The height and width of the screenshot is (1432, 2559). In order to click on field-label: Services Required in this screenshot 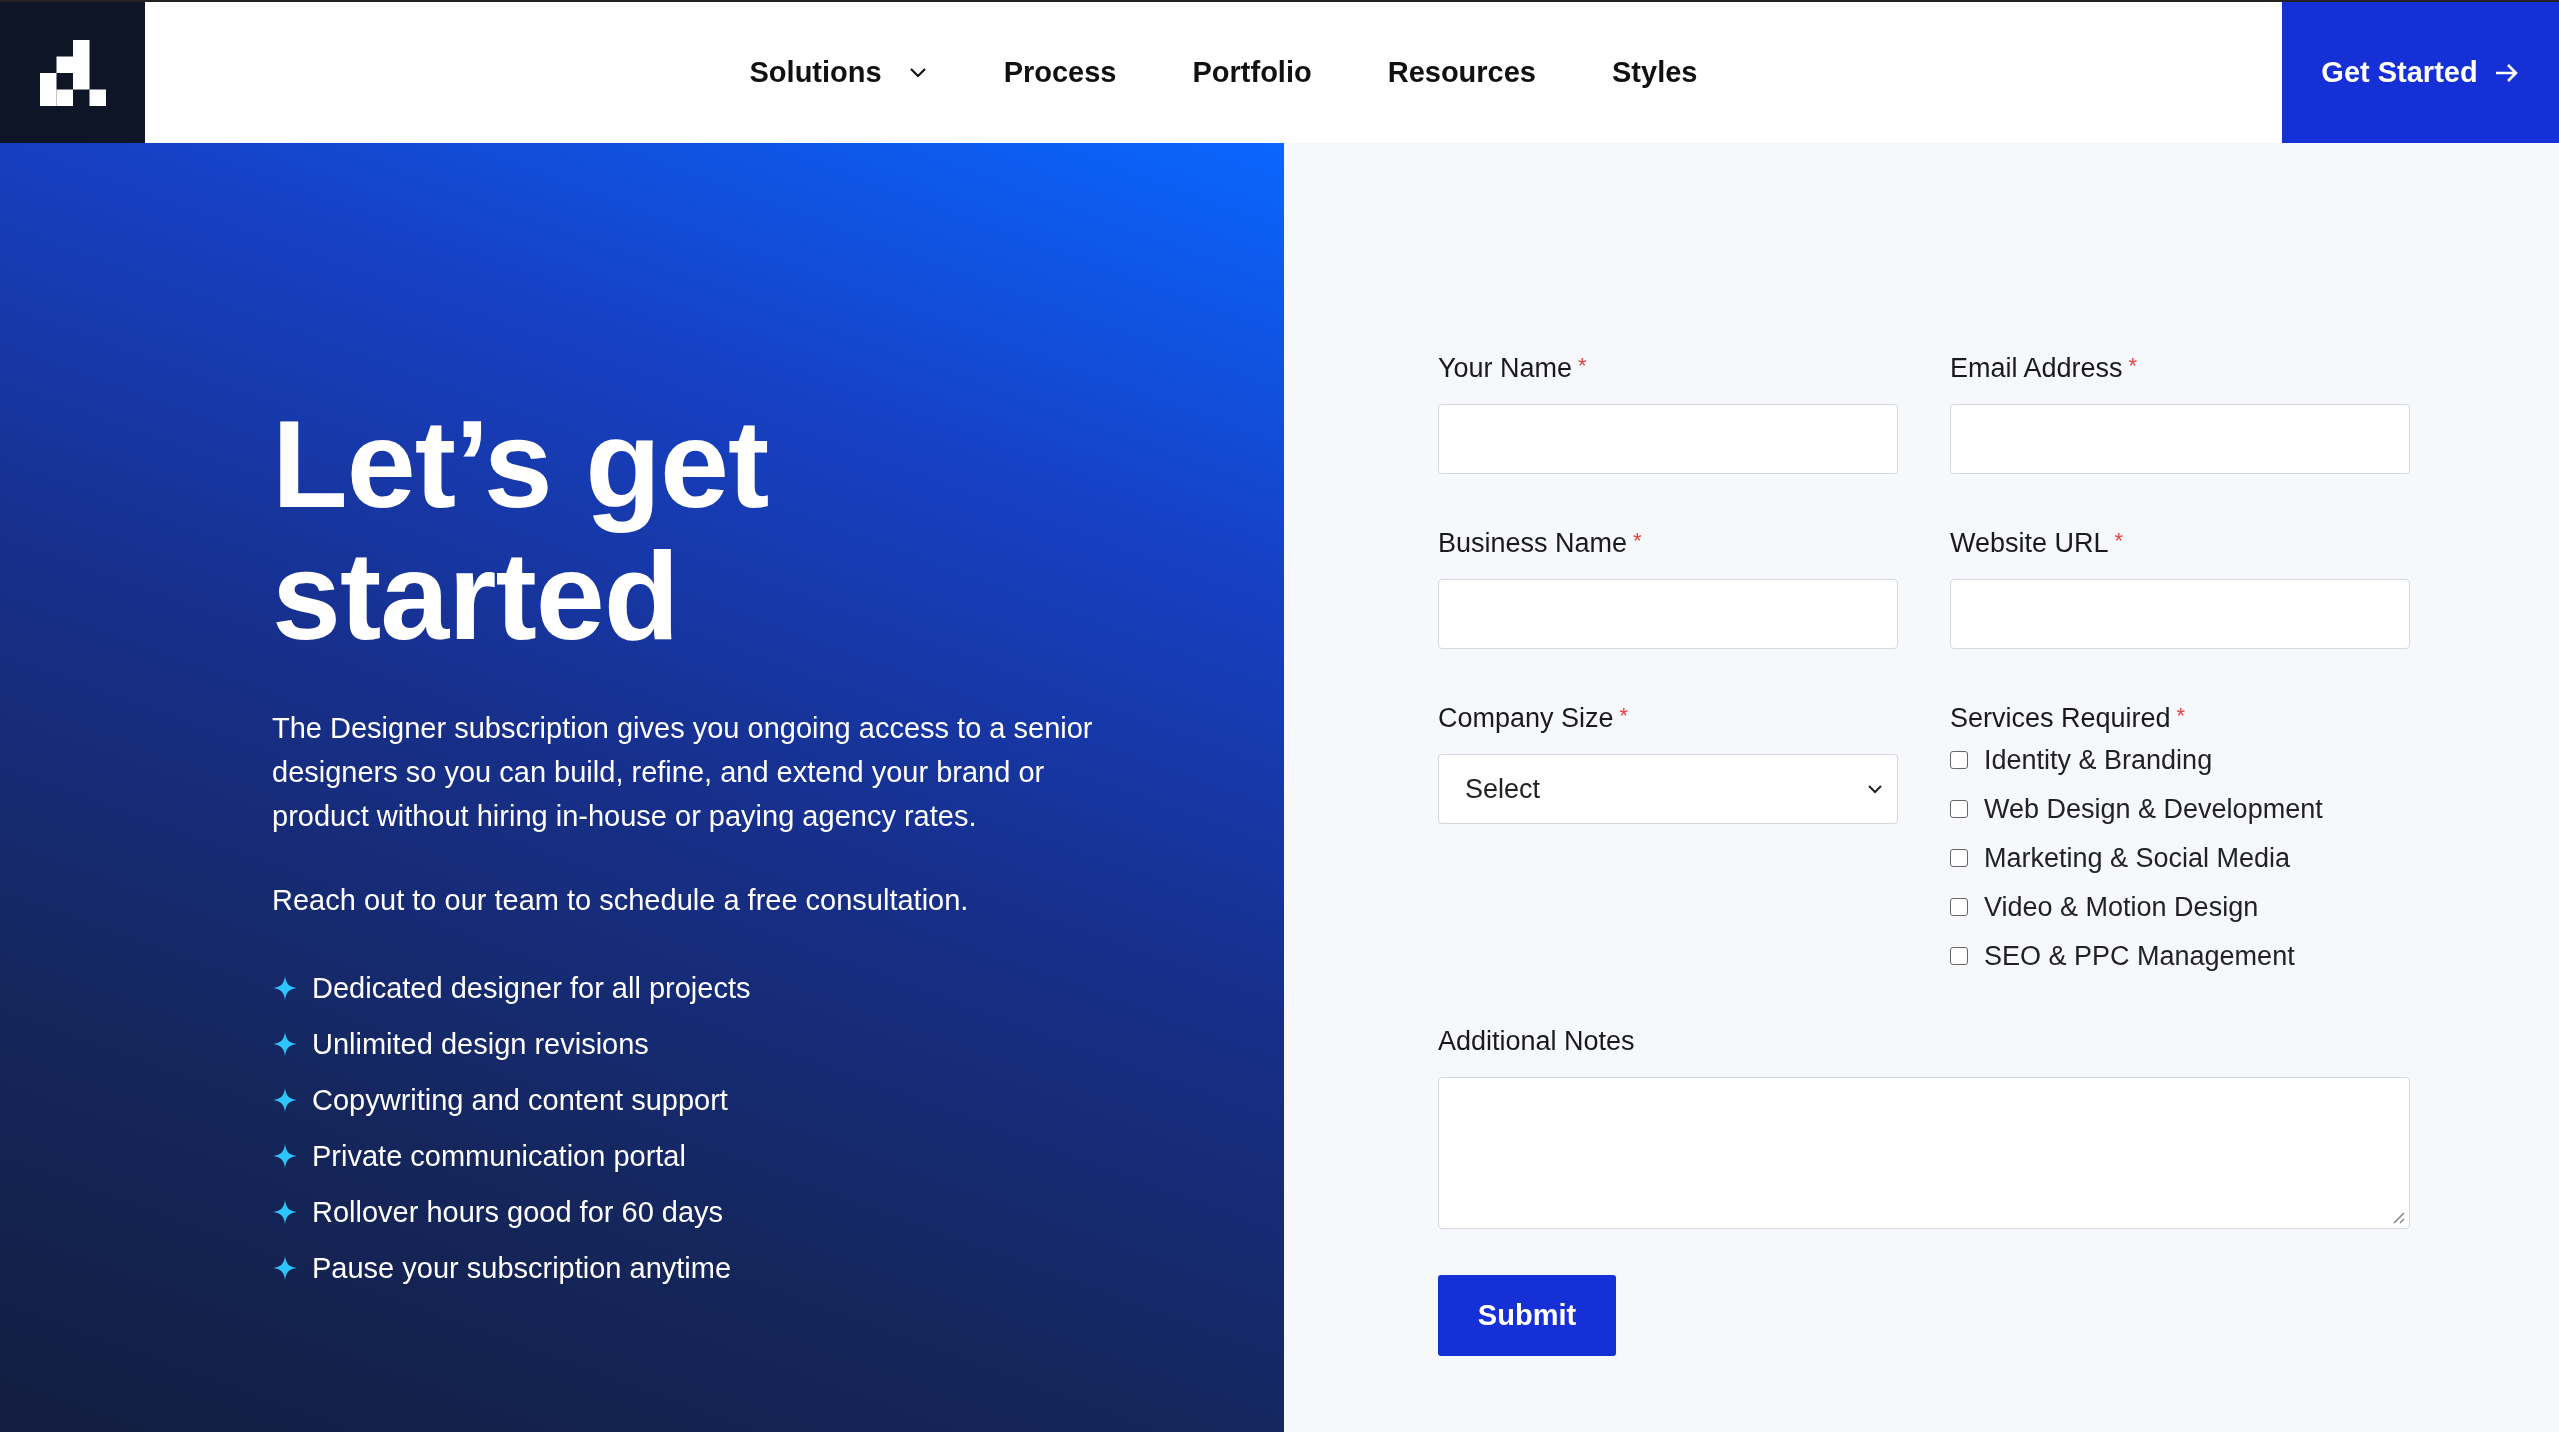, I will do `click(2060, 718)`.